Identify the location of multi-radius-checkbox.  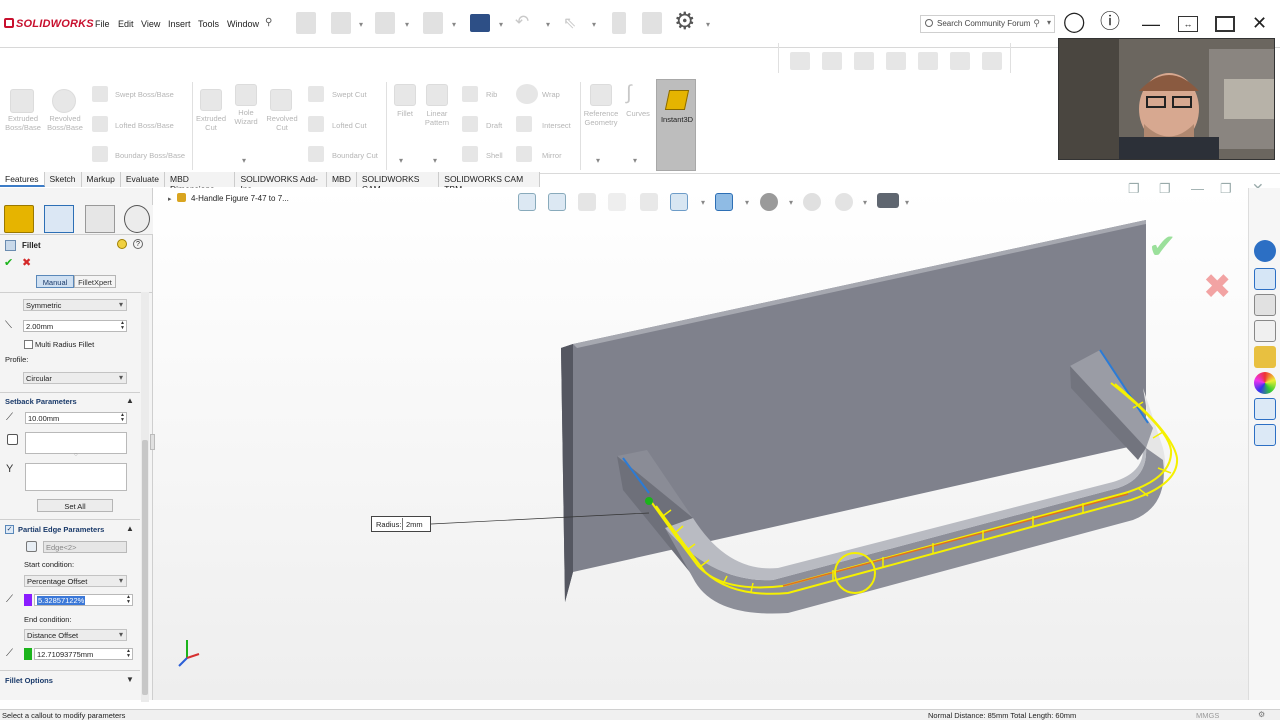
(28, 344).